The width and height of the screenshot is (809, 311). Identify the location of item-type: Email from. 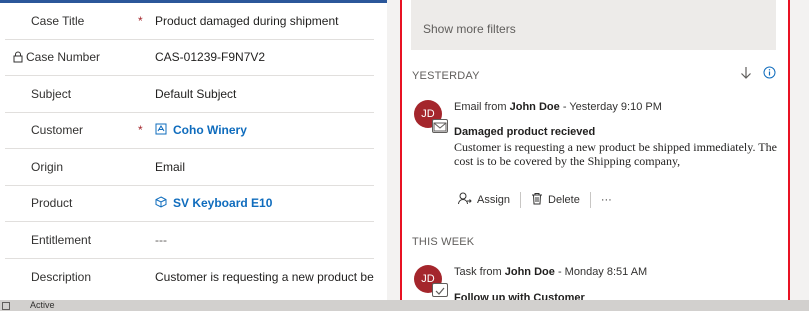
(480, 107).